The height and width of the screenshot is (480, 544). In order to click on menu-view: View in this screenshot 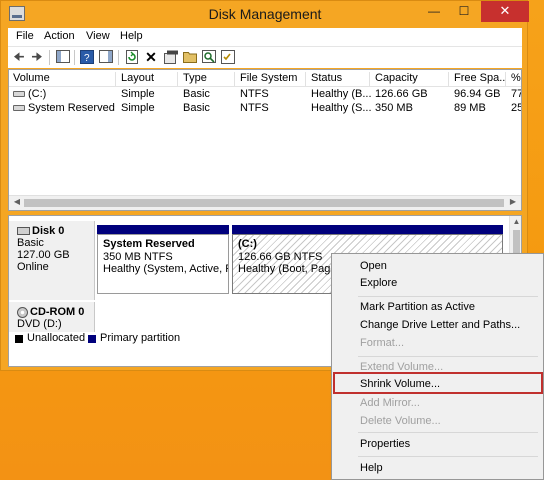, I will do `click(98, 36)`.